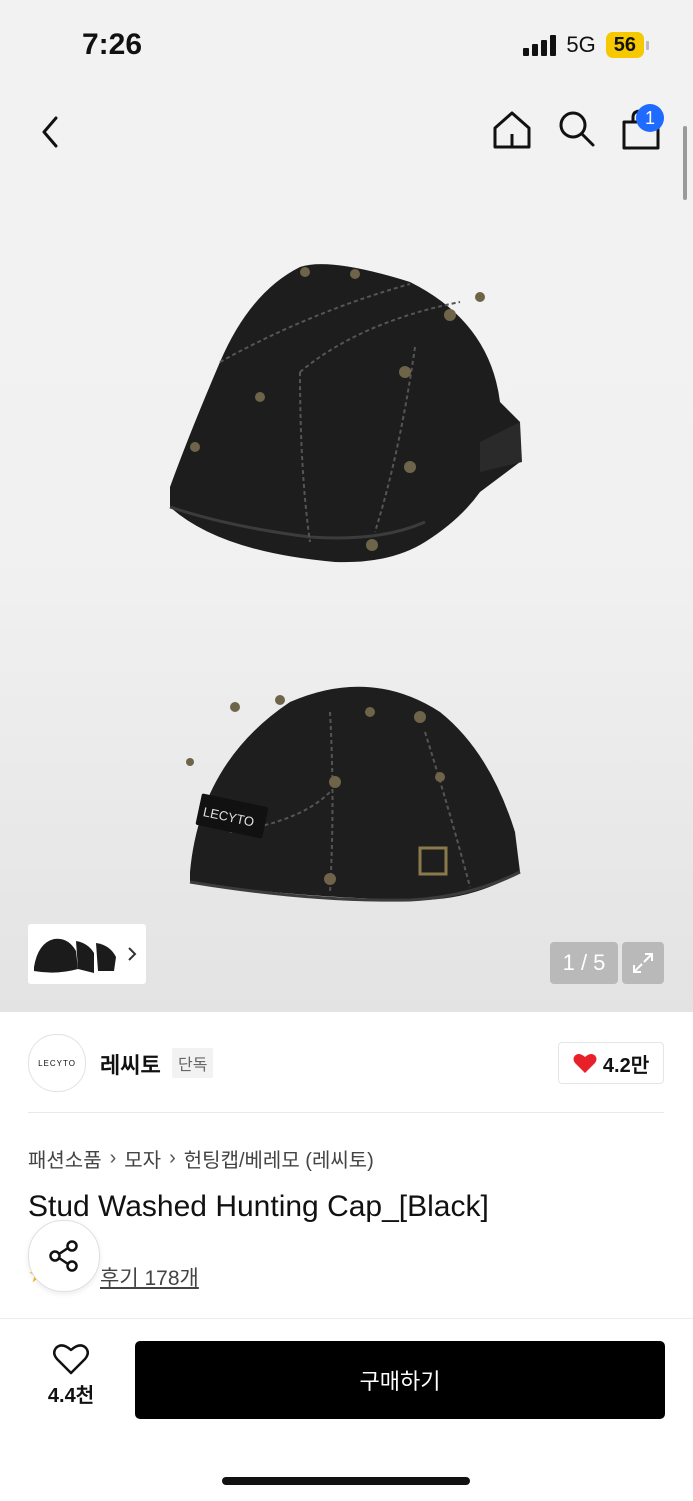 This screenshot has height=1501, width=693. I want to click on share-button, so click(64, 1256).